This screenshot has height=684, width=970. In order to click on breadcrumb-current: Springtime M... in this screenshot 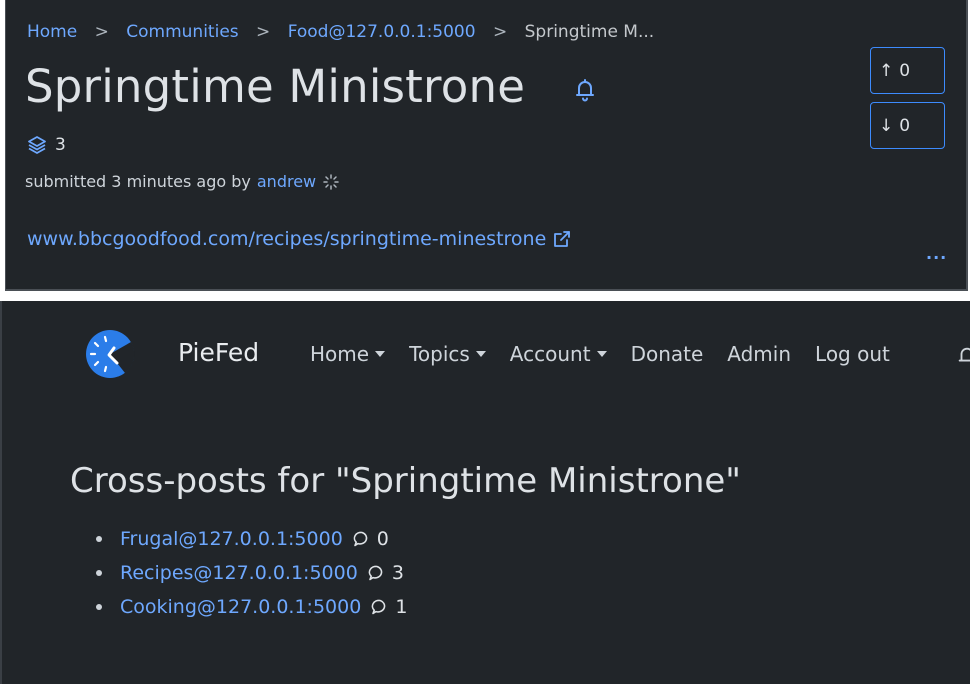, I will do `click(589, 32)`.